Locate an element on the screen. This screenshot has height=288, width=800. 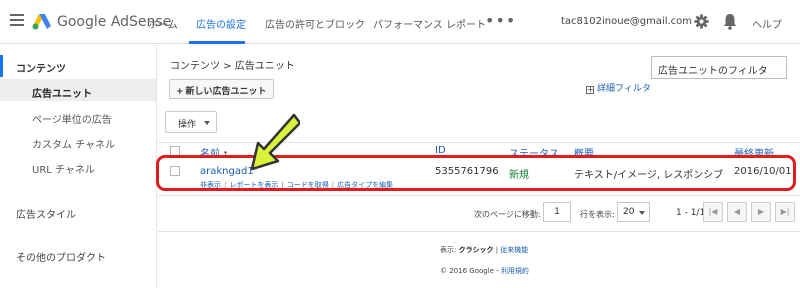
annotation-arrow-icon is located at coordinates (275, 142).